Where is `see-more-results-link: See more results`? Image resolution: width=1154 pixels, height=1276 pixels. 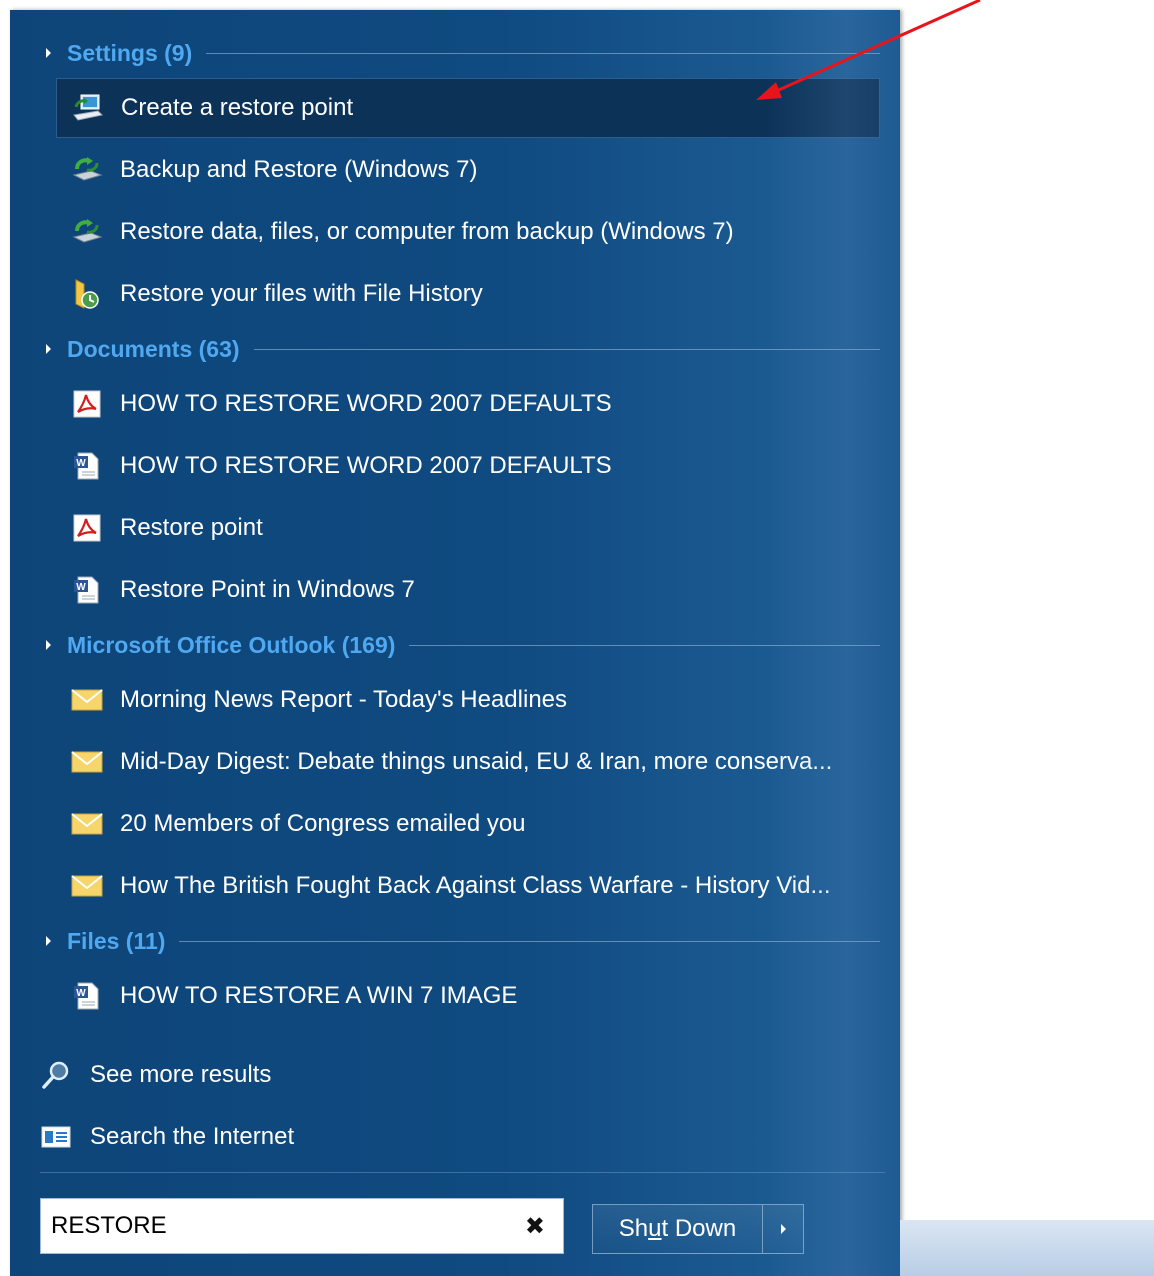 see-more-results-link: See more results is located at coordinates (155, 1075).